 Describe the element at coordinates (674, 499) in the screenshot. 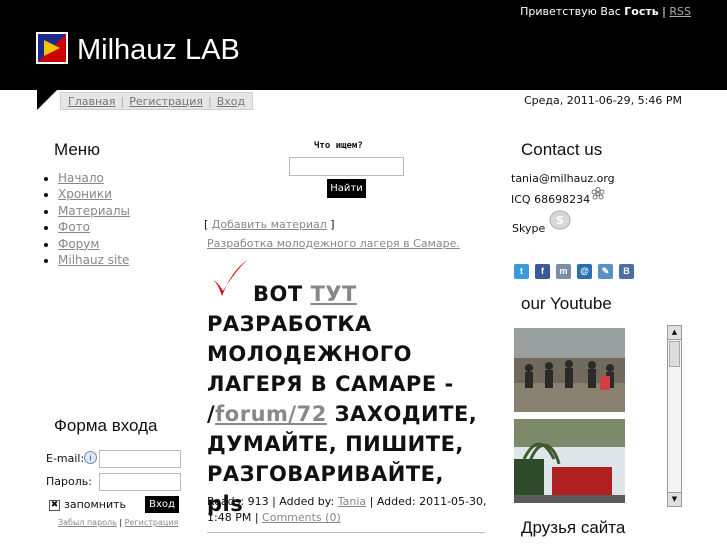

I see `scroll-down-arrow-icon: ▼` at that location.